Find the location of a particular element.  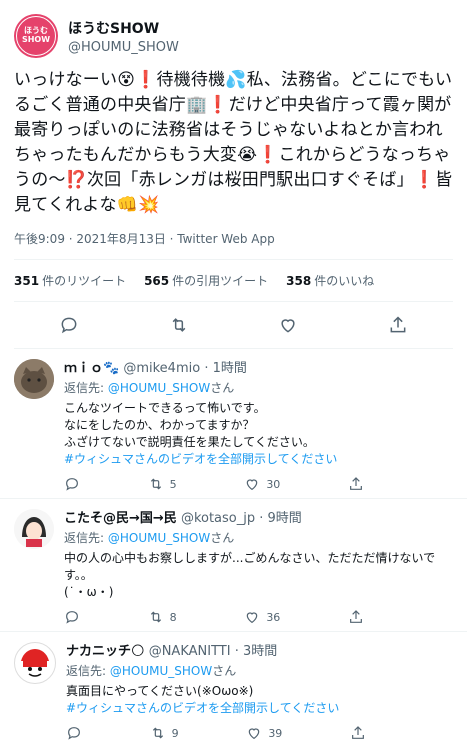

reply-handle: @NAKANITTI is located at coordinates (190, 651).